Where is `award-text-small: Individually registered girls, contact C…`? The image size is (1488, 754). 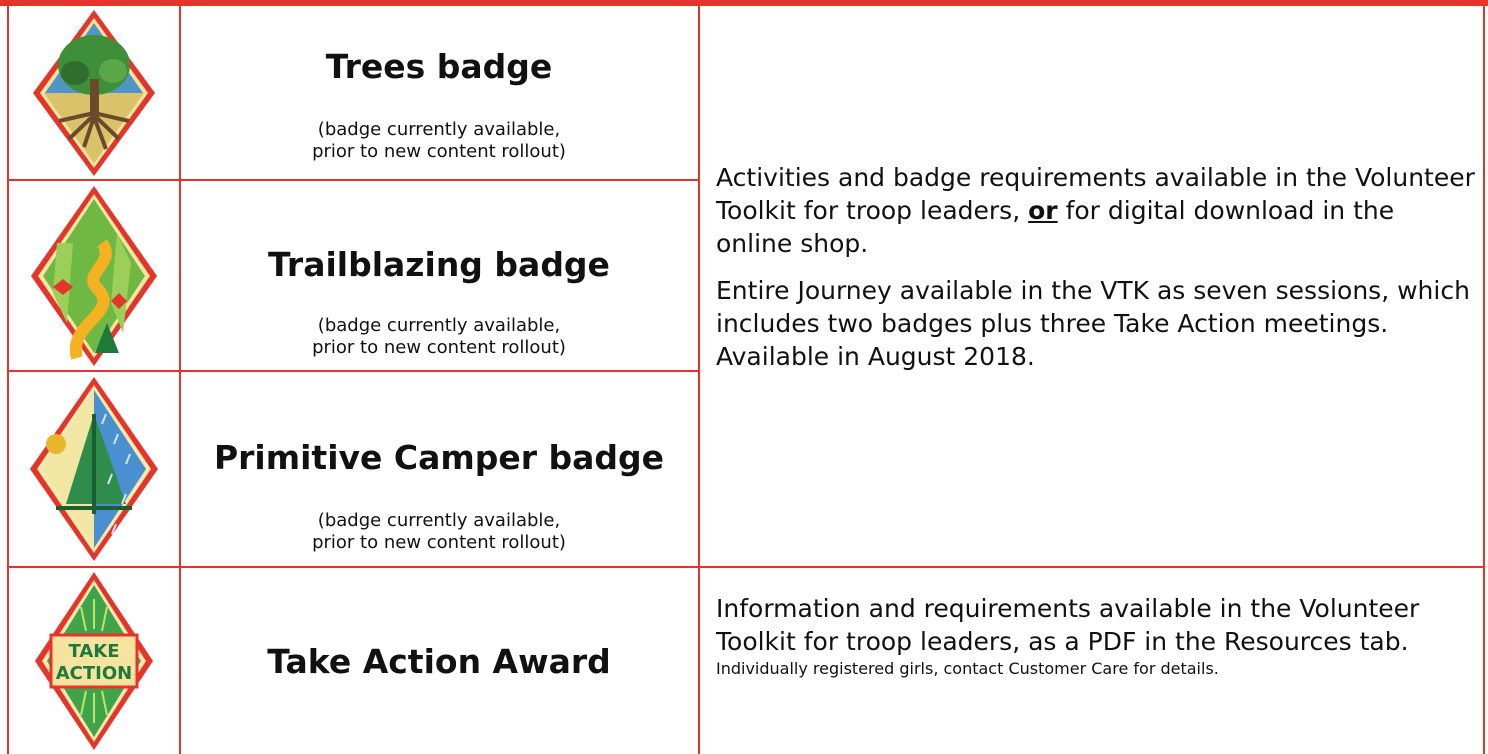 award-text-small: Individually registered girls, contact C… is located at coordinates (967, 668).